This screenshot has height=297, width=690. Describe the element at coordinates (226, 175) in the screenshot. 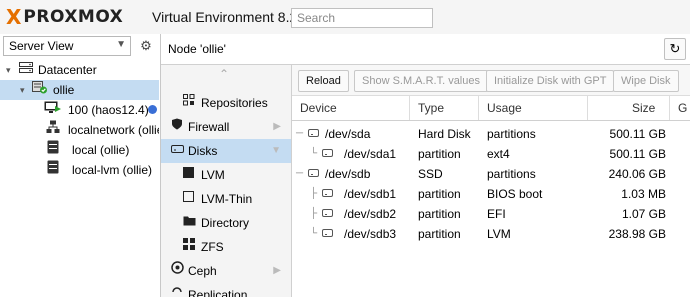

I see `menu-item-lvm: LVM` at that location.